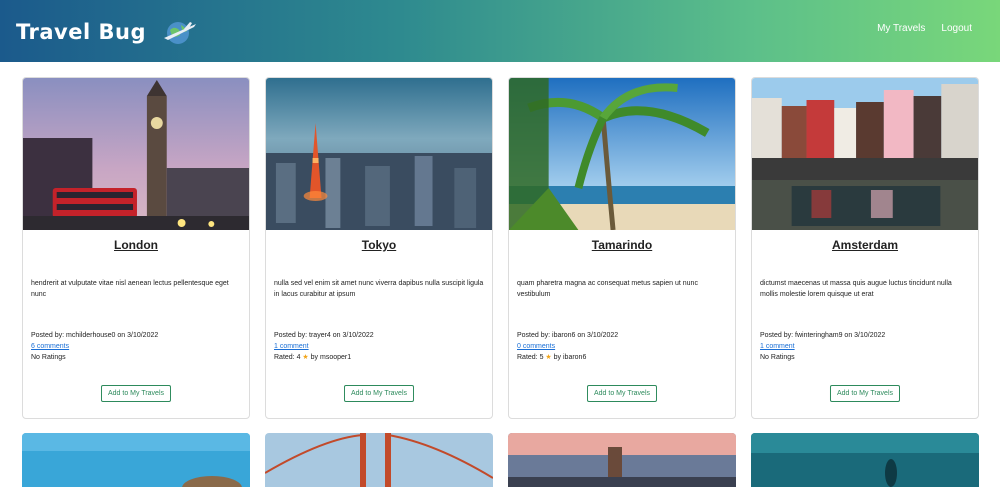  What do you see at coordinates (865, 245) in the screenshot?
I see `destination-title: Amsterdam` at bounding box center [865, 245].